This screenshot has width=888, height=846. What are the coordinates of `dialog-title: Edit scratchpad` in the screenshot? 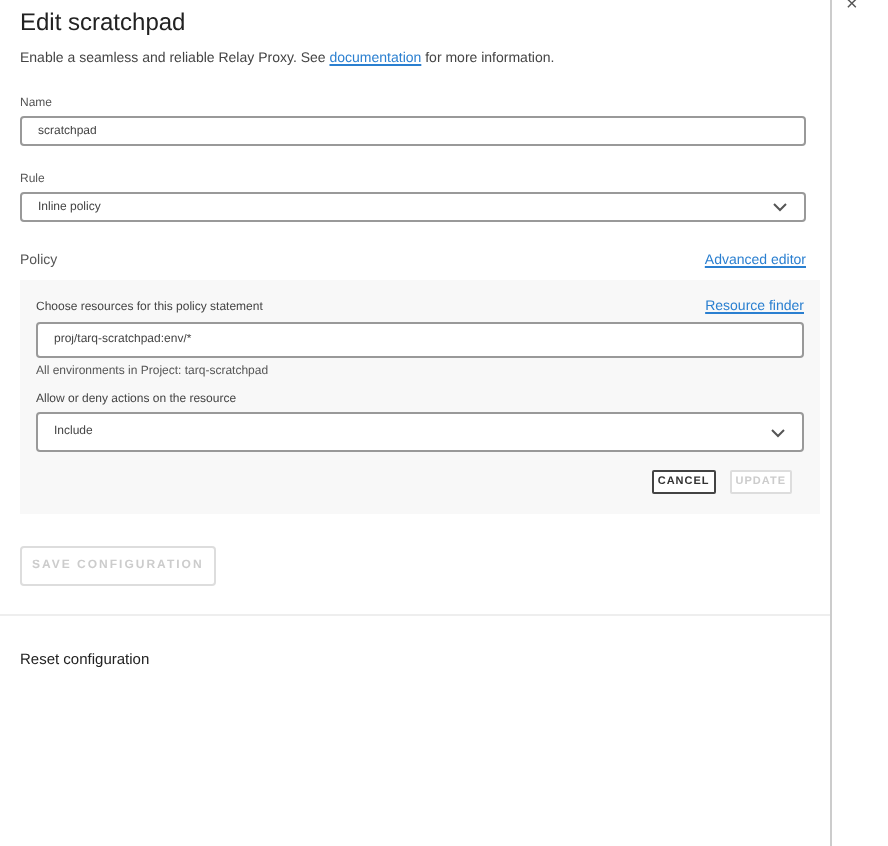 It's located at (104, 22).